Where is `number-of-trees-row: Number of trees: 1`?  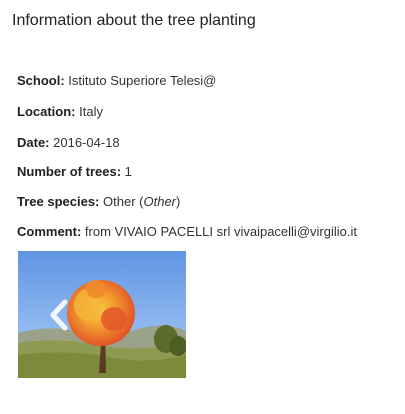
number-of-trees-row: Number of trees: 1 is located at coordinates (74, 171).